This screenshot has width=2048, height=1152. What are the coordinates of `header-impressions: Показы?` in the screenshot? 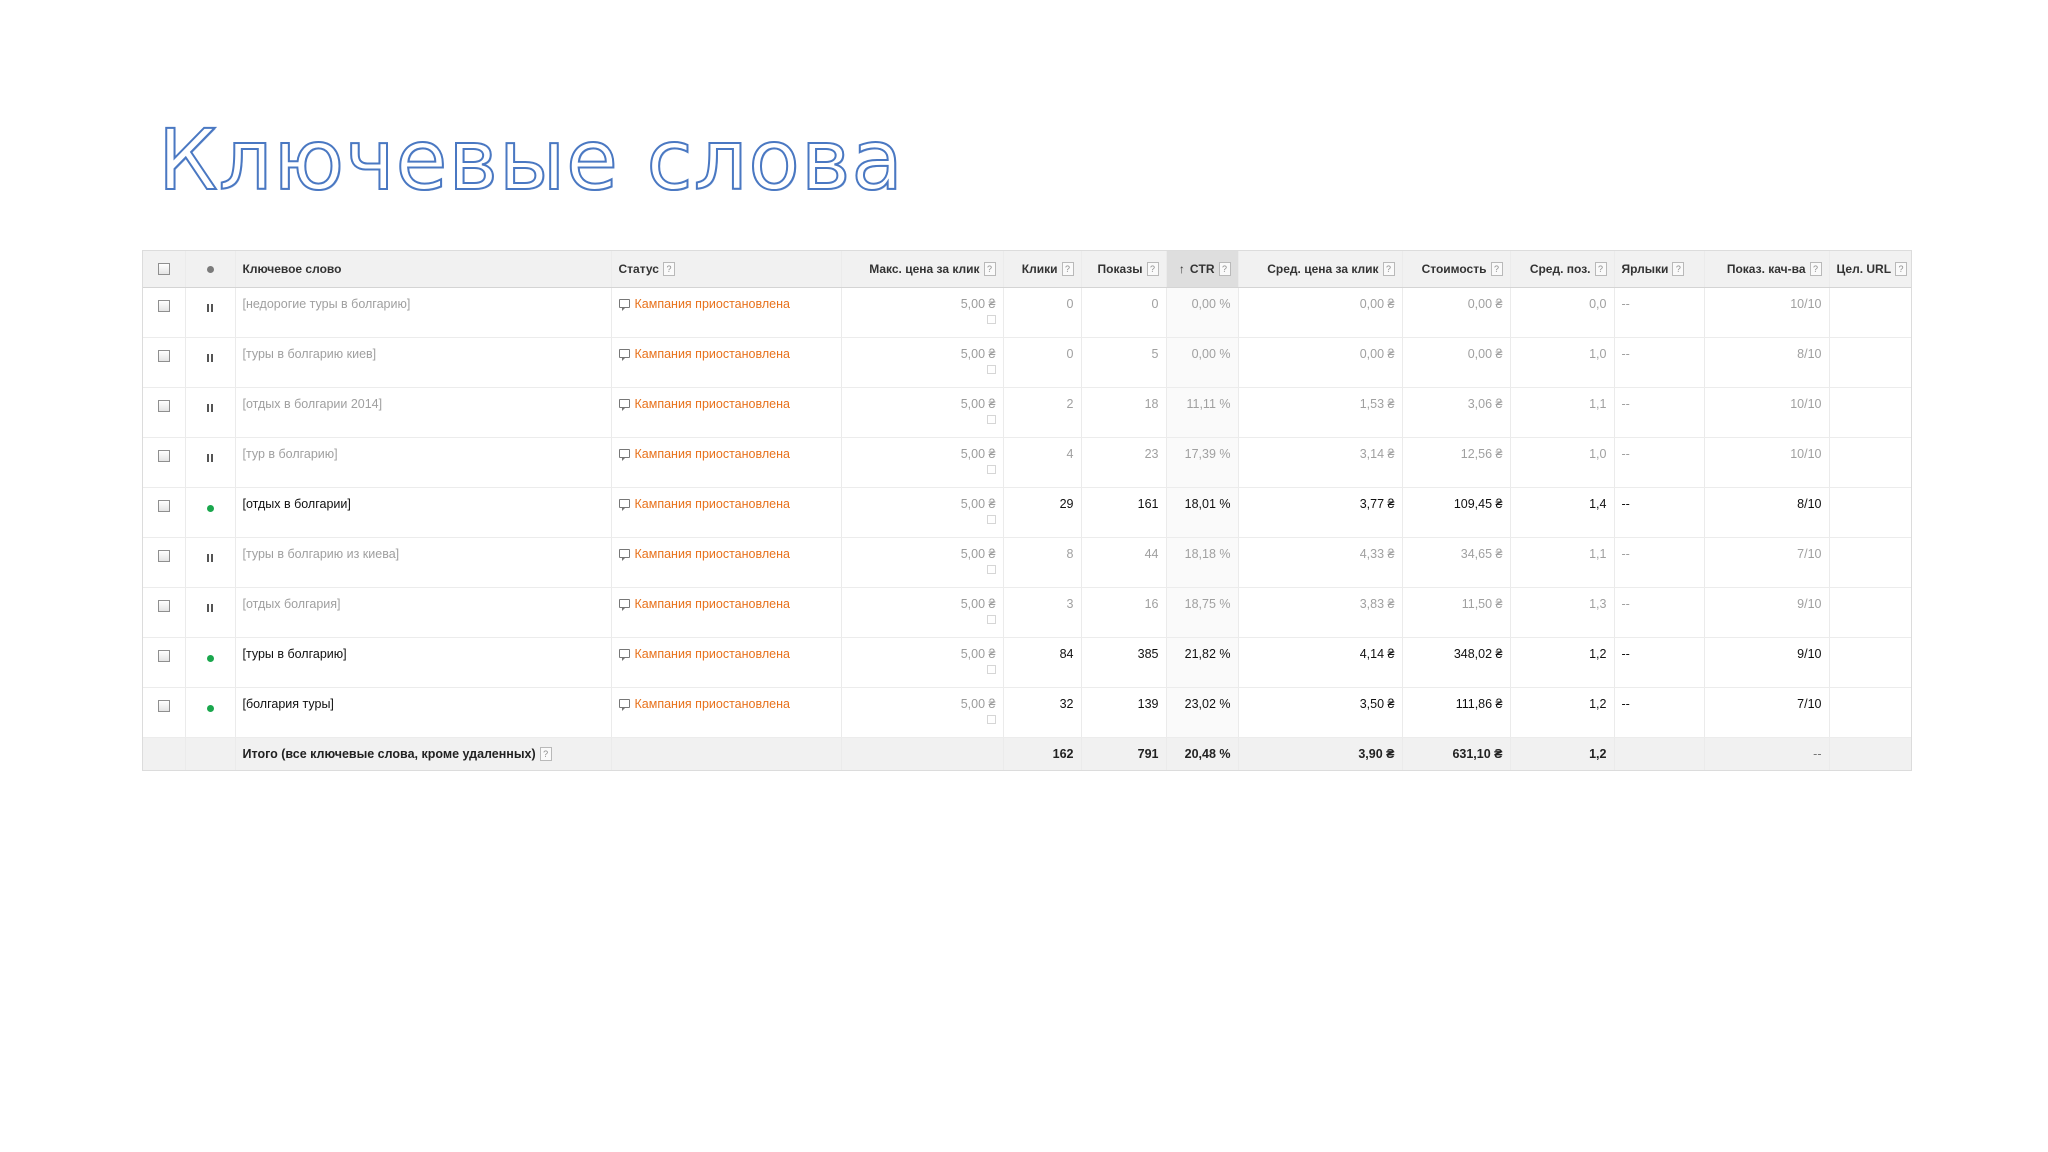 It's located at (1124, 269).